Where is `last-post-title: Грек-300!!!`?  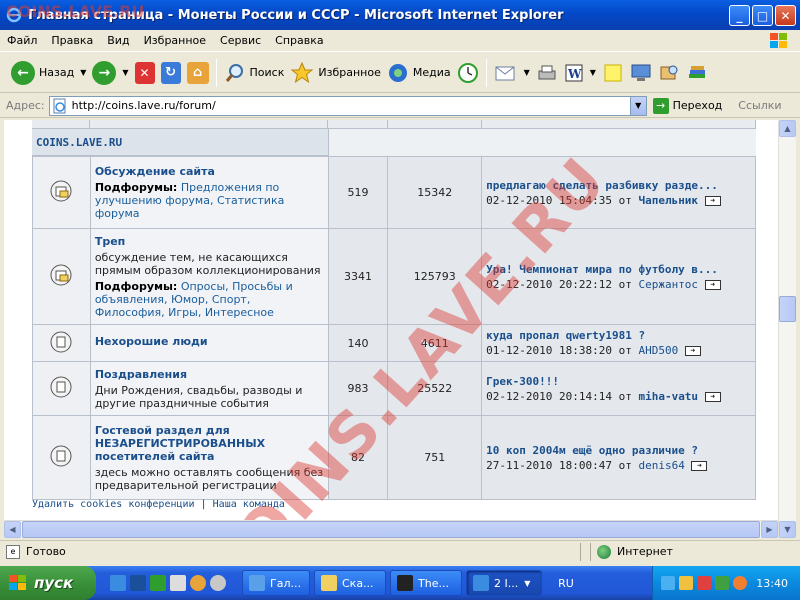 last-post-title: Грек-300!!! is located at coordinates (618, 381).